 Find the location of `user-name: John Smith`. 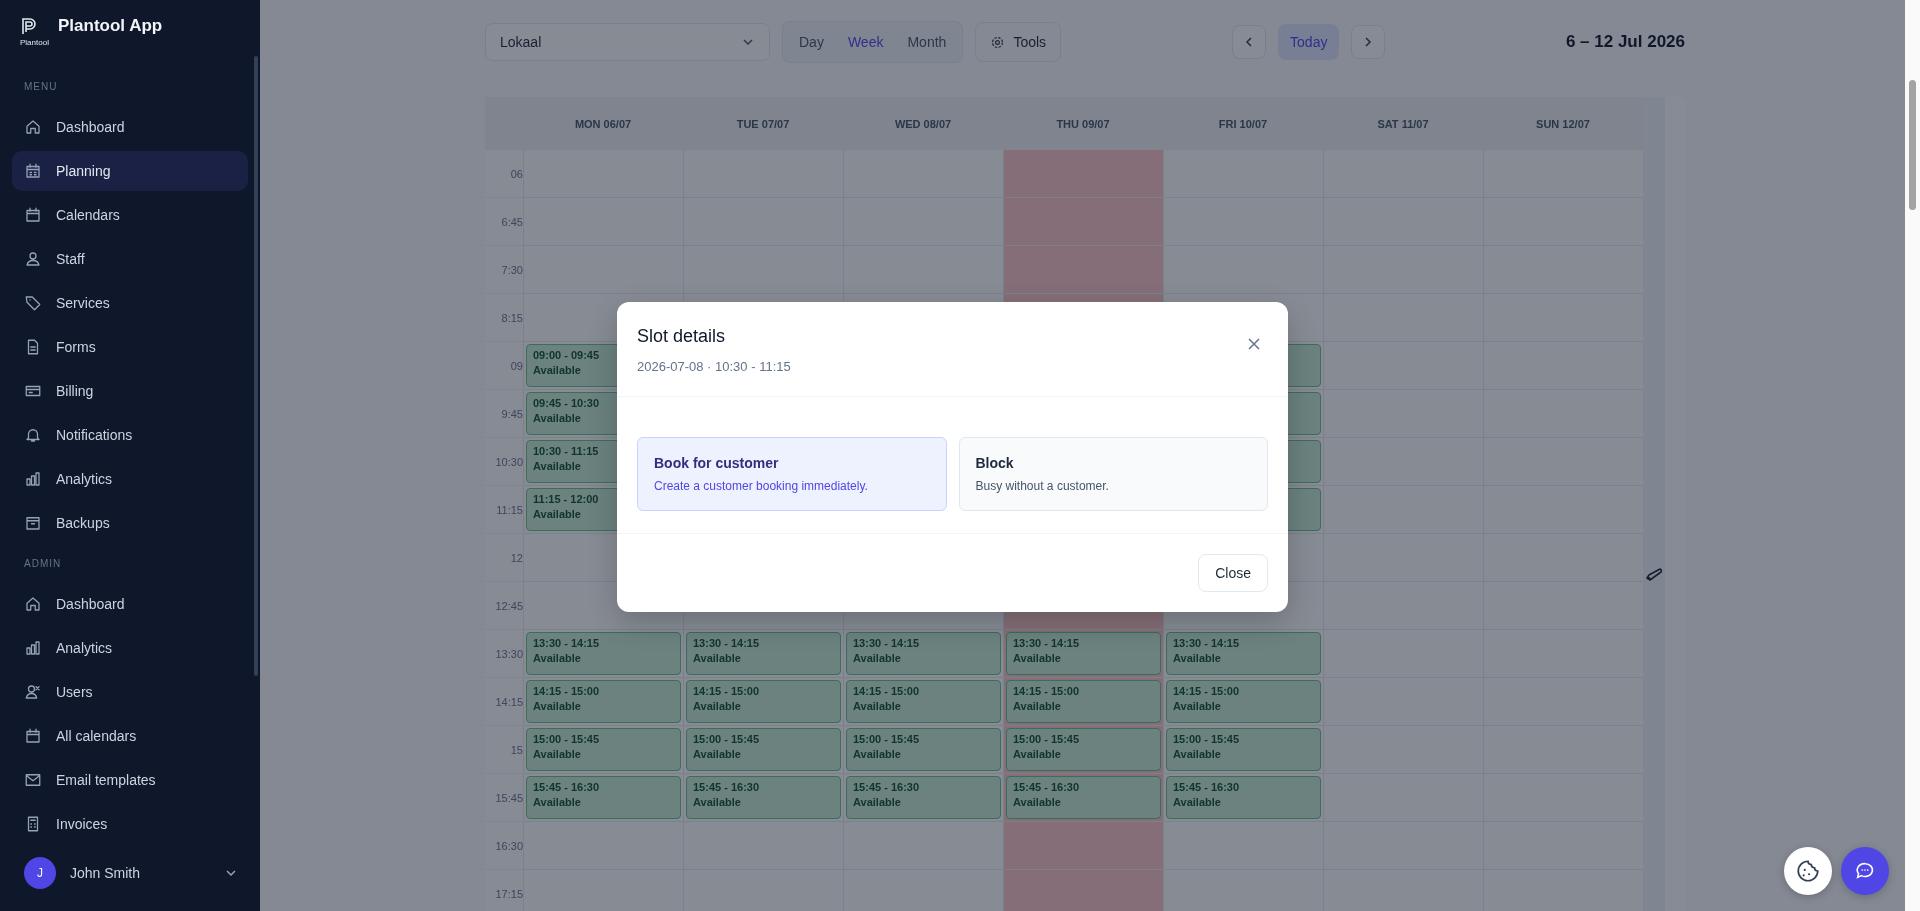

user-name: John Smith is located at coordinates (105, 873).